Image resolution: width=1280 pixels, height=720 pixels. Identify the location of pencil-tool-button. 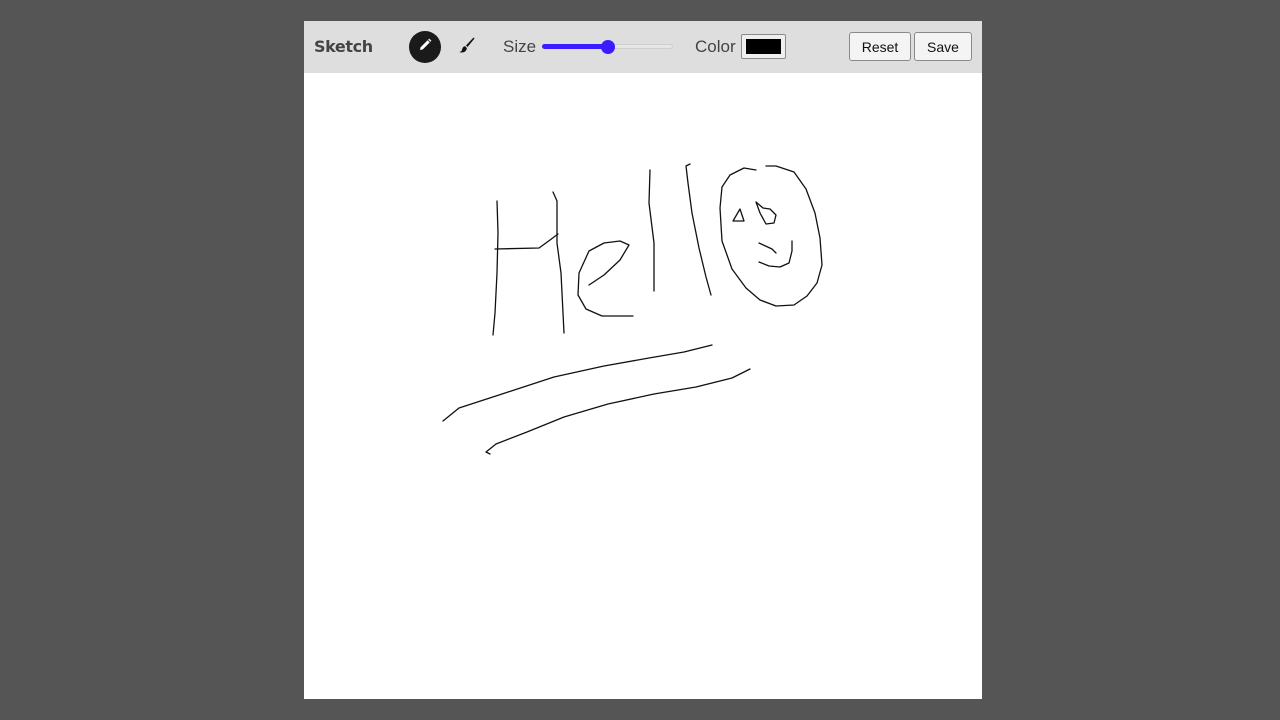
(425, 47).